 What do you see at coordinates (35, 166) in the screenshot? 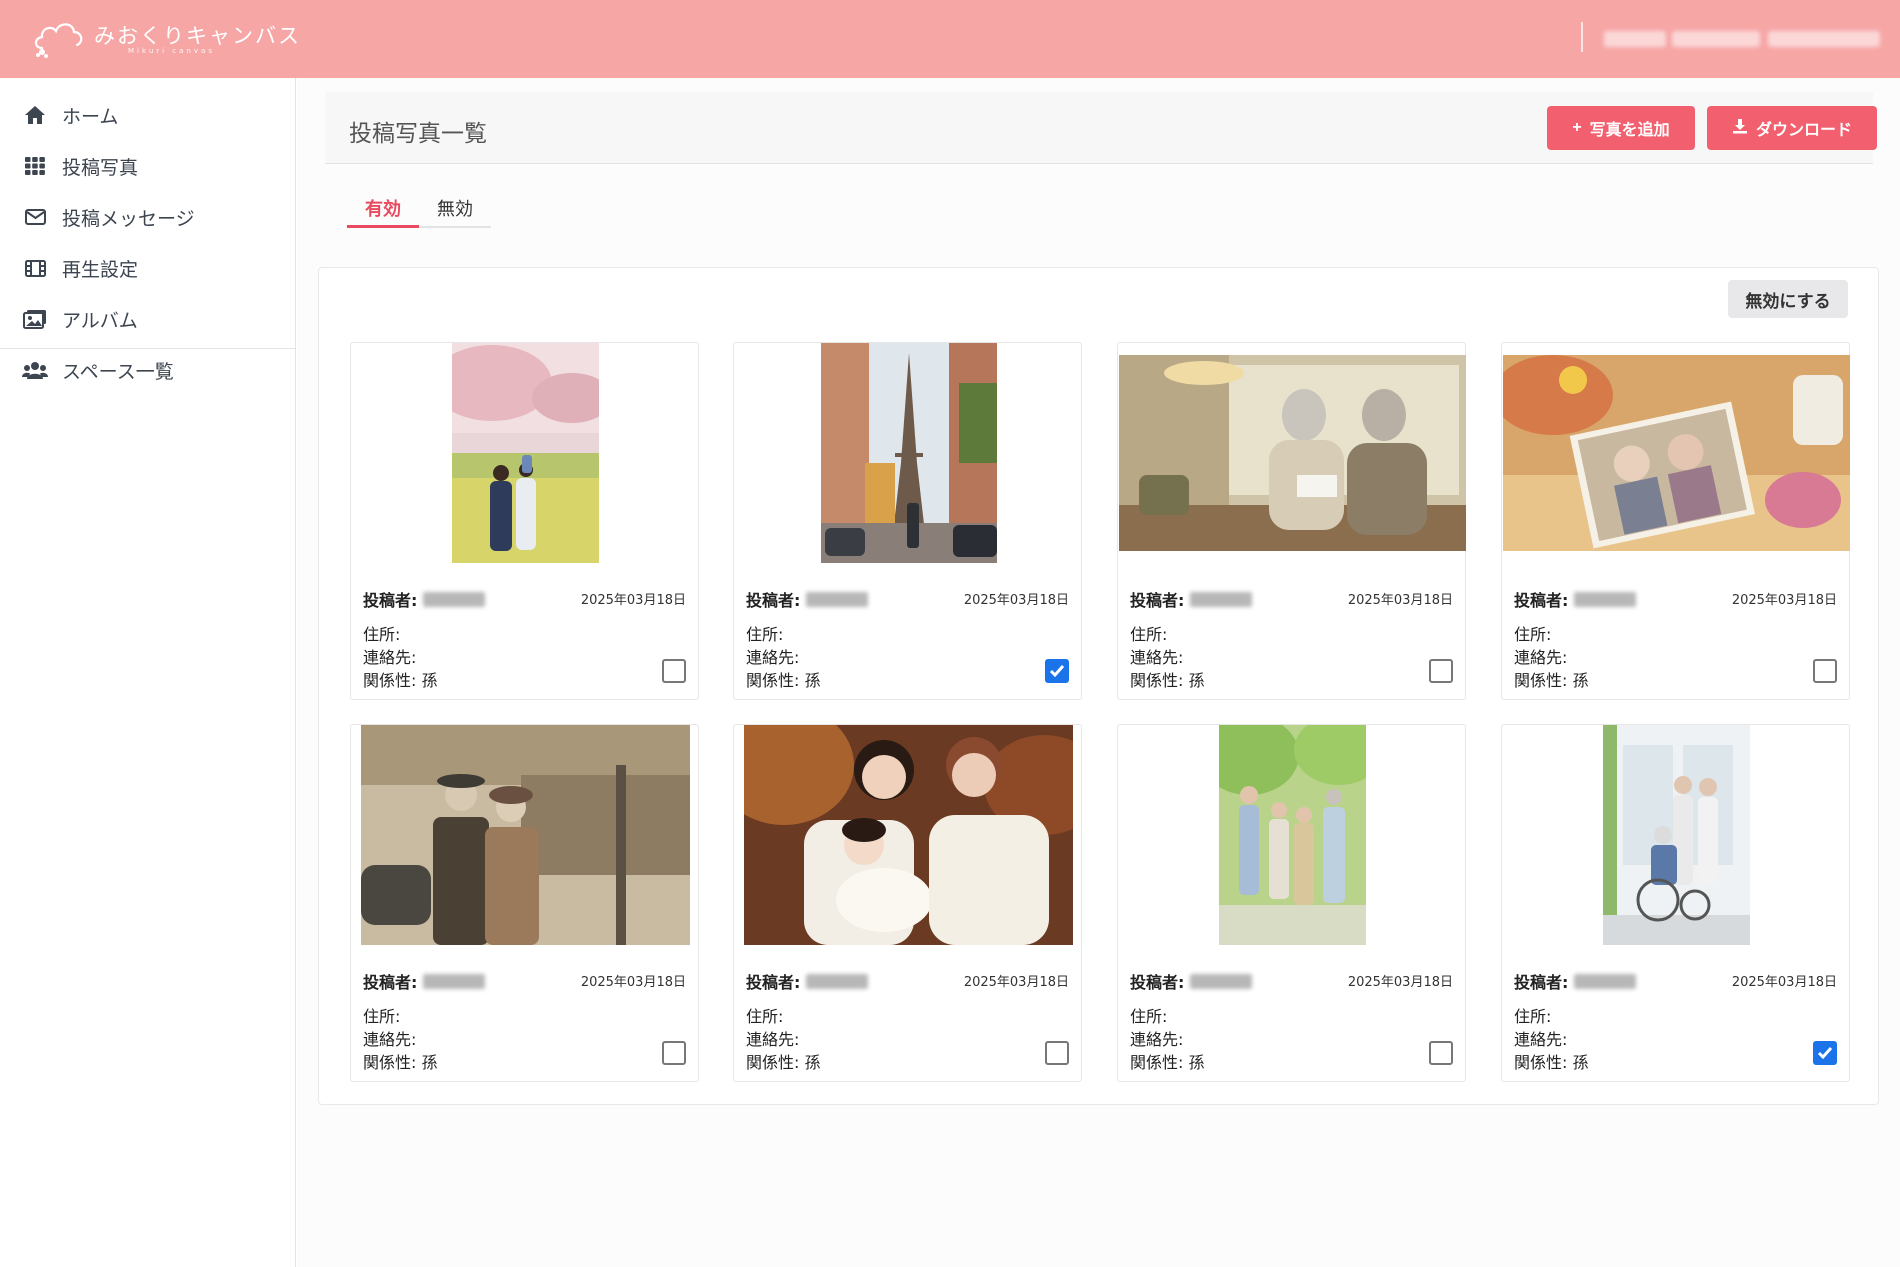
I see `grid-icon` at bounding box center [35, 166].